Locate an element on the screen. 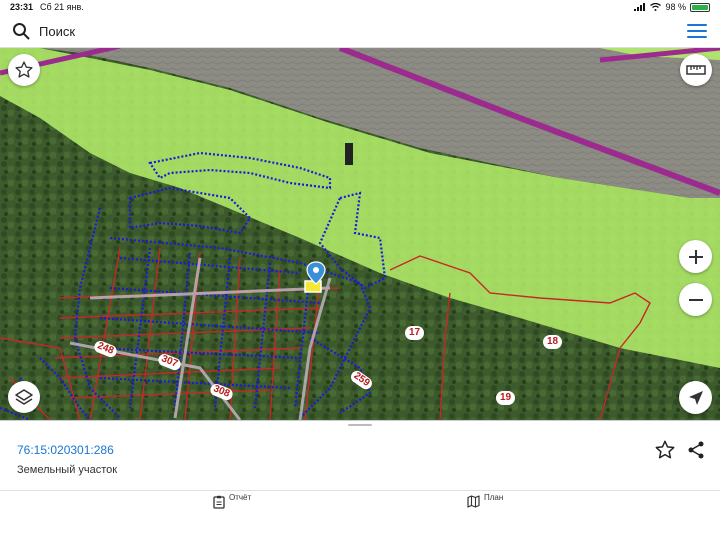  search-bar: Поиск is located at coordinates (360, 31).